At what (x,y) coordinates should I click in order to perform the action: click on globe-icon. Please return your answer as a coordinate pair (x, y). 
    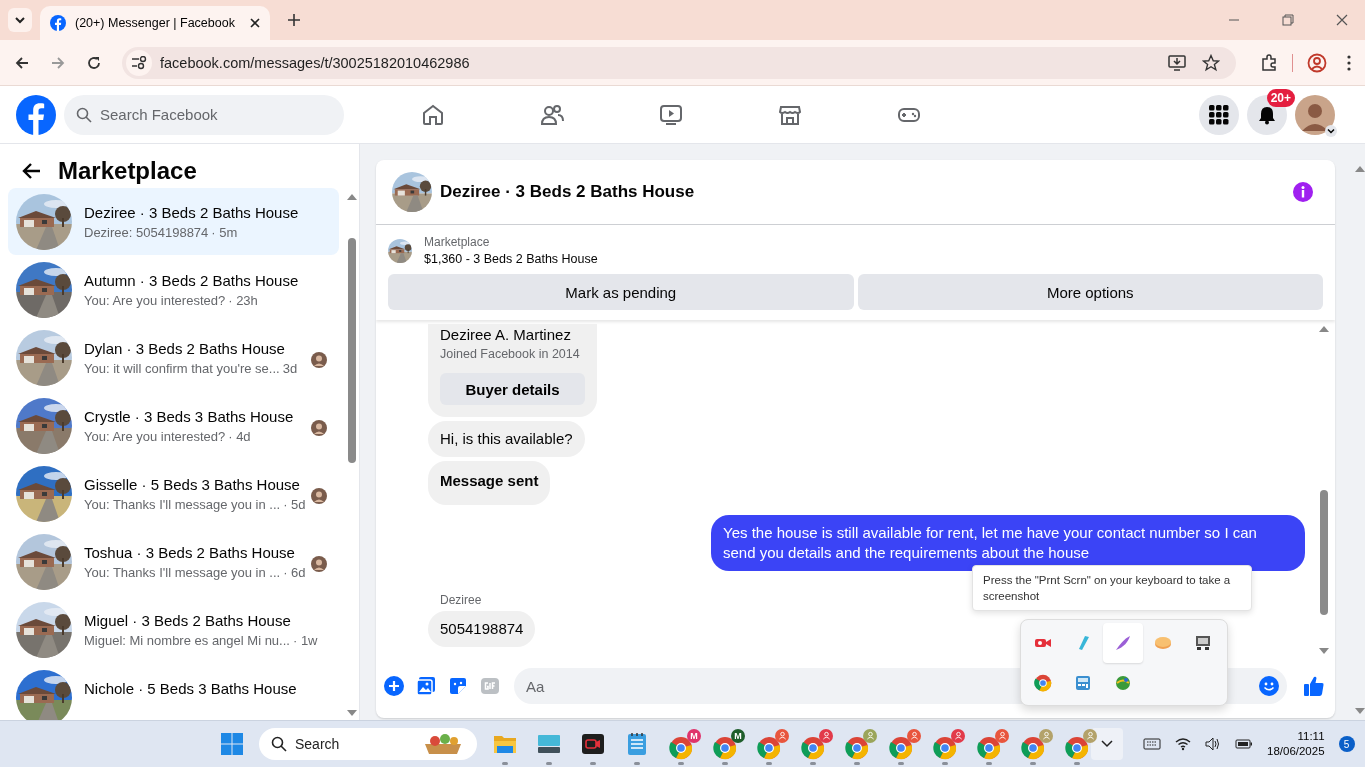
    Looking at the image, I should click on (1123, 683).